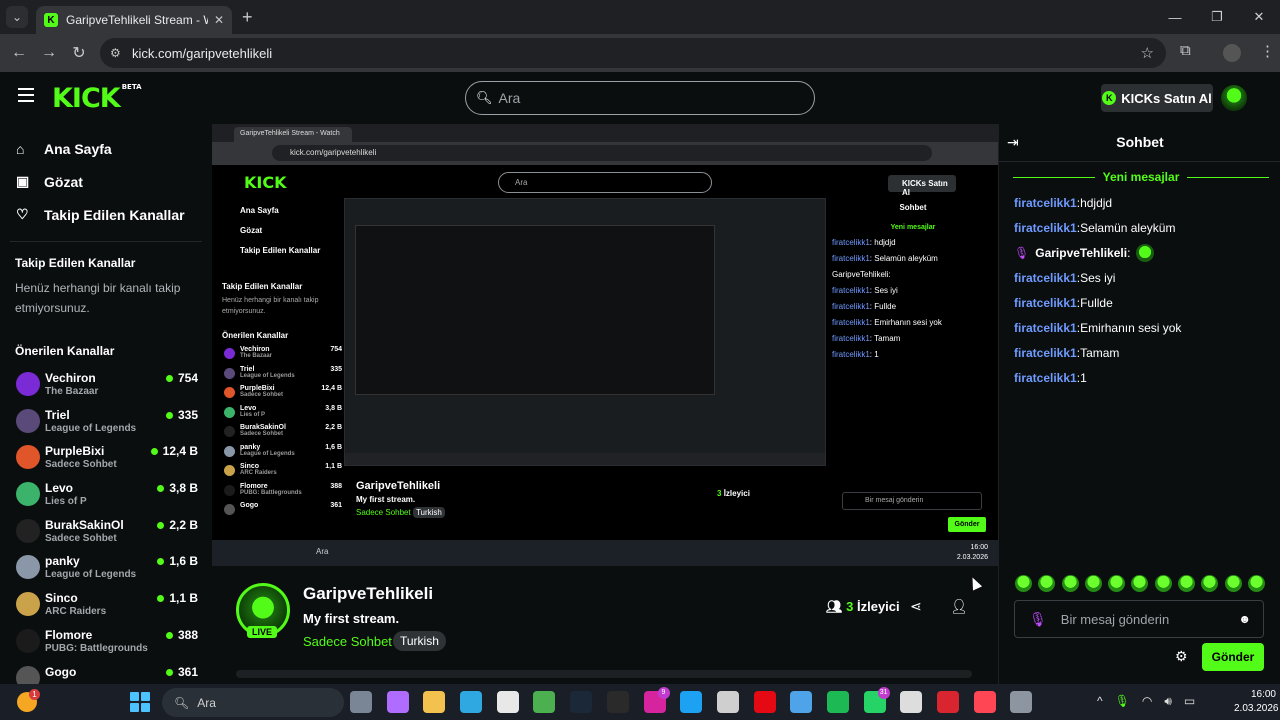 This screenshot has width=1280, height=720. I want to click on nested-inner-capture, so click(535, 310).